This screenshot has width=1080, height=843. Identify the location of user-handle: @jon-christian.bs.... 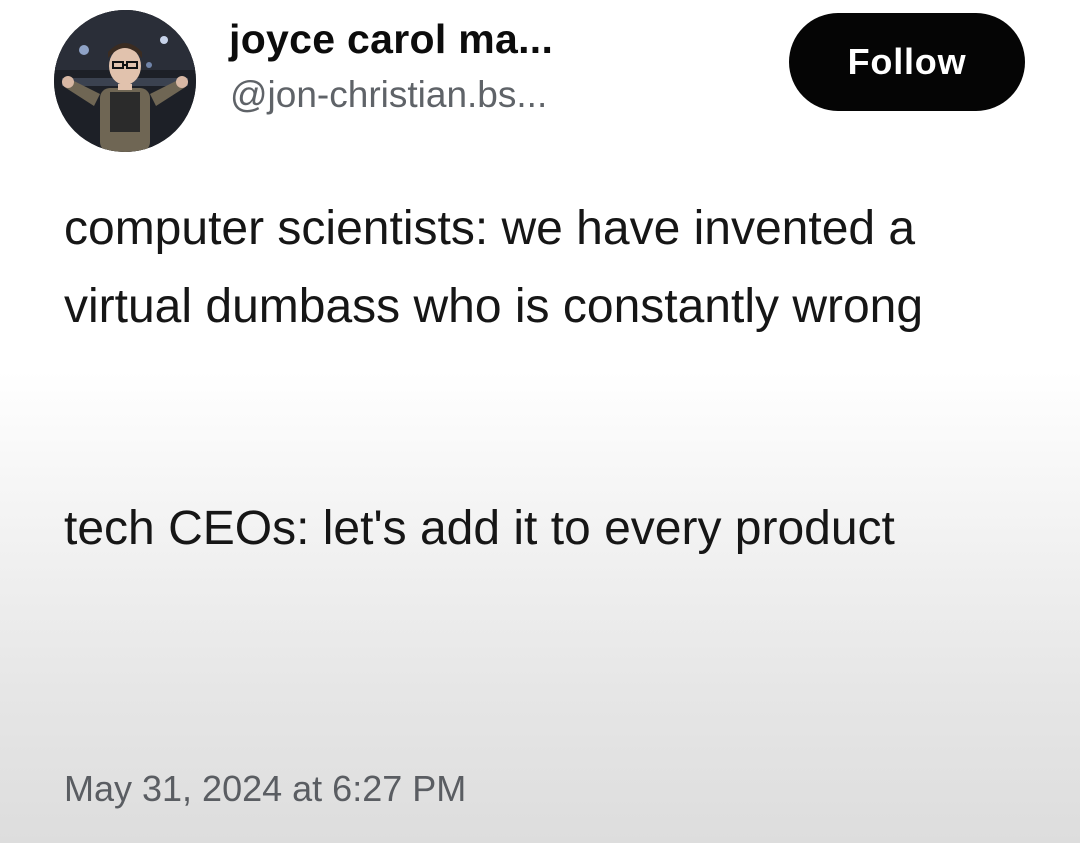
(388, 95).